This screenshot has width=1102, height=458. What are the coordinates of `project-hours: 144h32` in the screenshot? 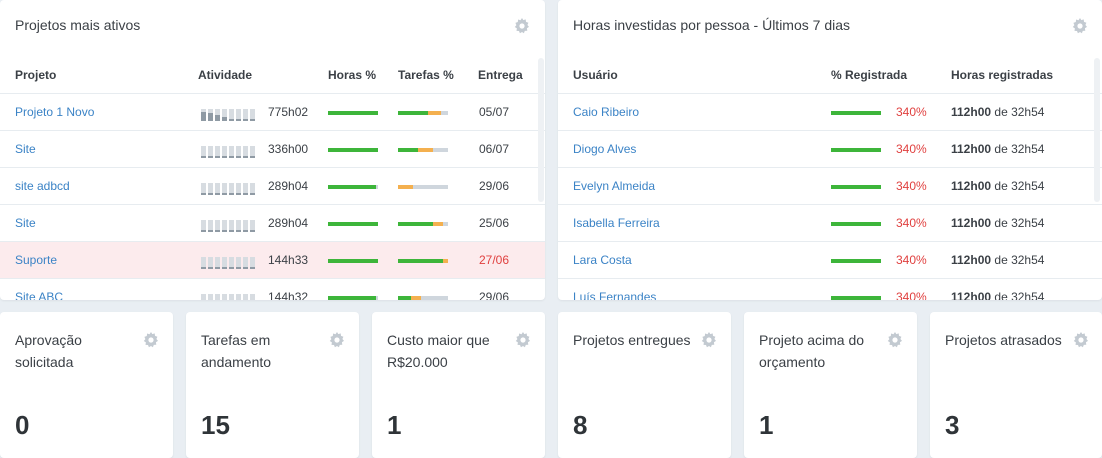 It's located at (288, 295).